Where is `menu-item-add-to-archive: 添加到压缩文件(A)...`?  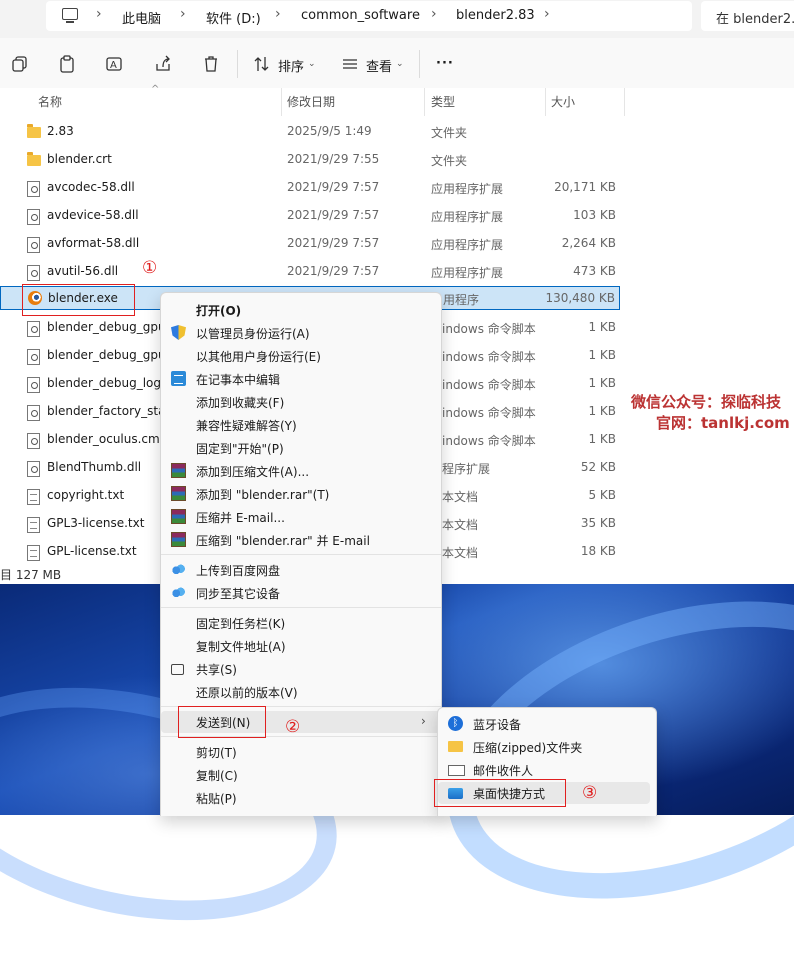
menu-item-add-to-archive: 添加到压缩文件(A)... is located at coordinates (301, 471).